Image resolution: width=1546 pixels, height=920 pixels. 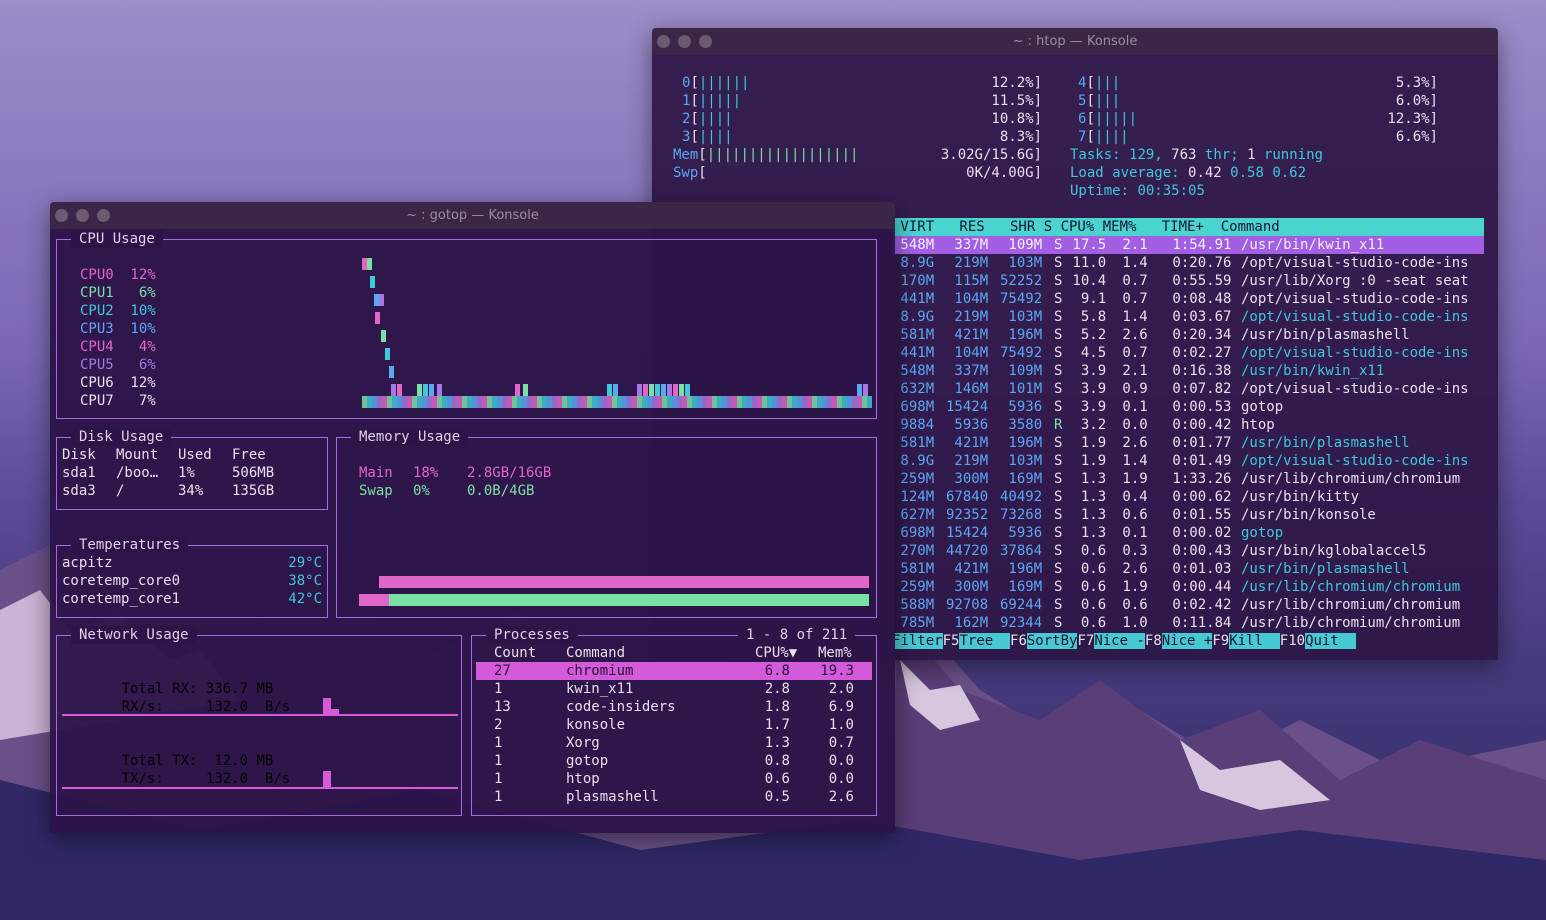 I want to click on htop-cell-mem: 0.1, so click(x=1131, y=533).